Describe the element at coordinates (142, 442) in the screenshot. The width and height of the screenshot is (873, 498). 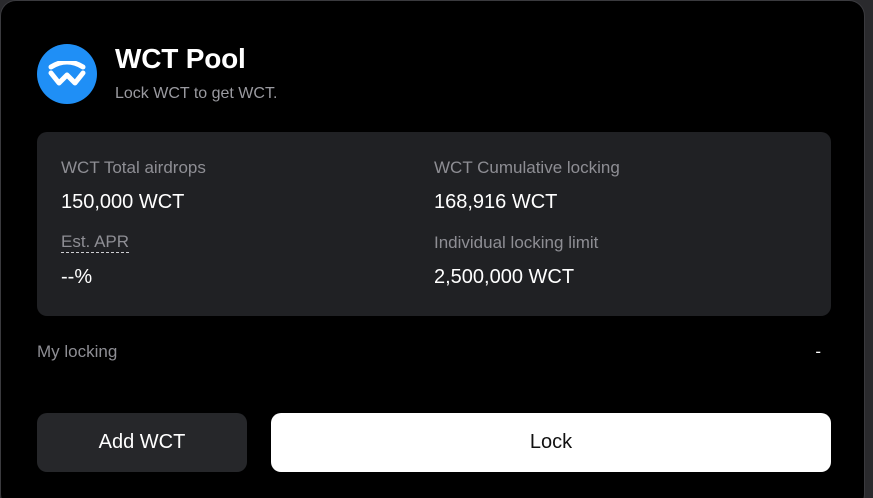
I see `add-wct-button: Add WCT` at that location.